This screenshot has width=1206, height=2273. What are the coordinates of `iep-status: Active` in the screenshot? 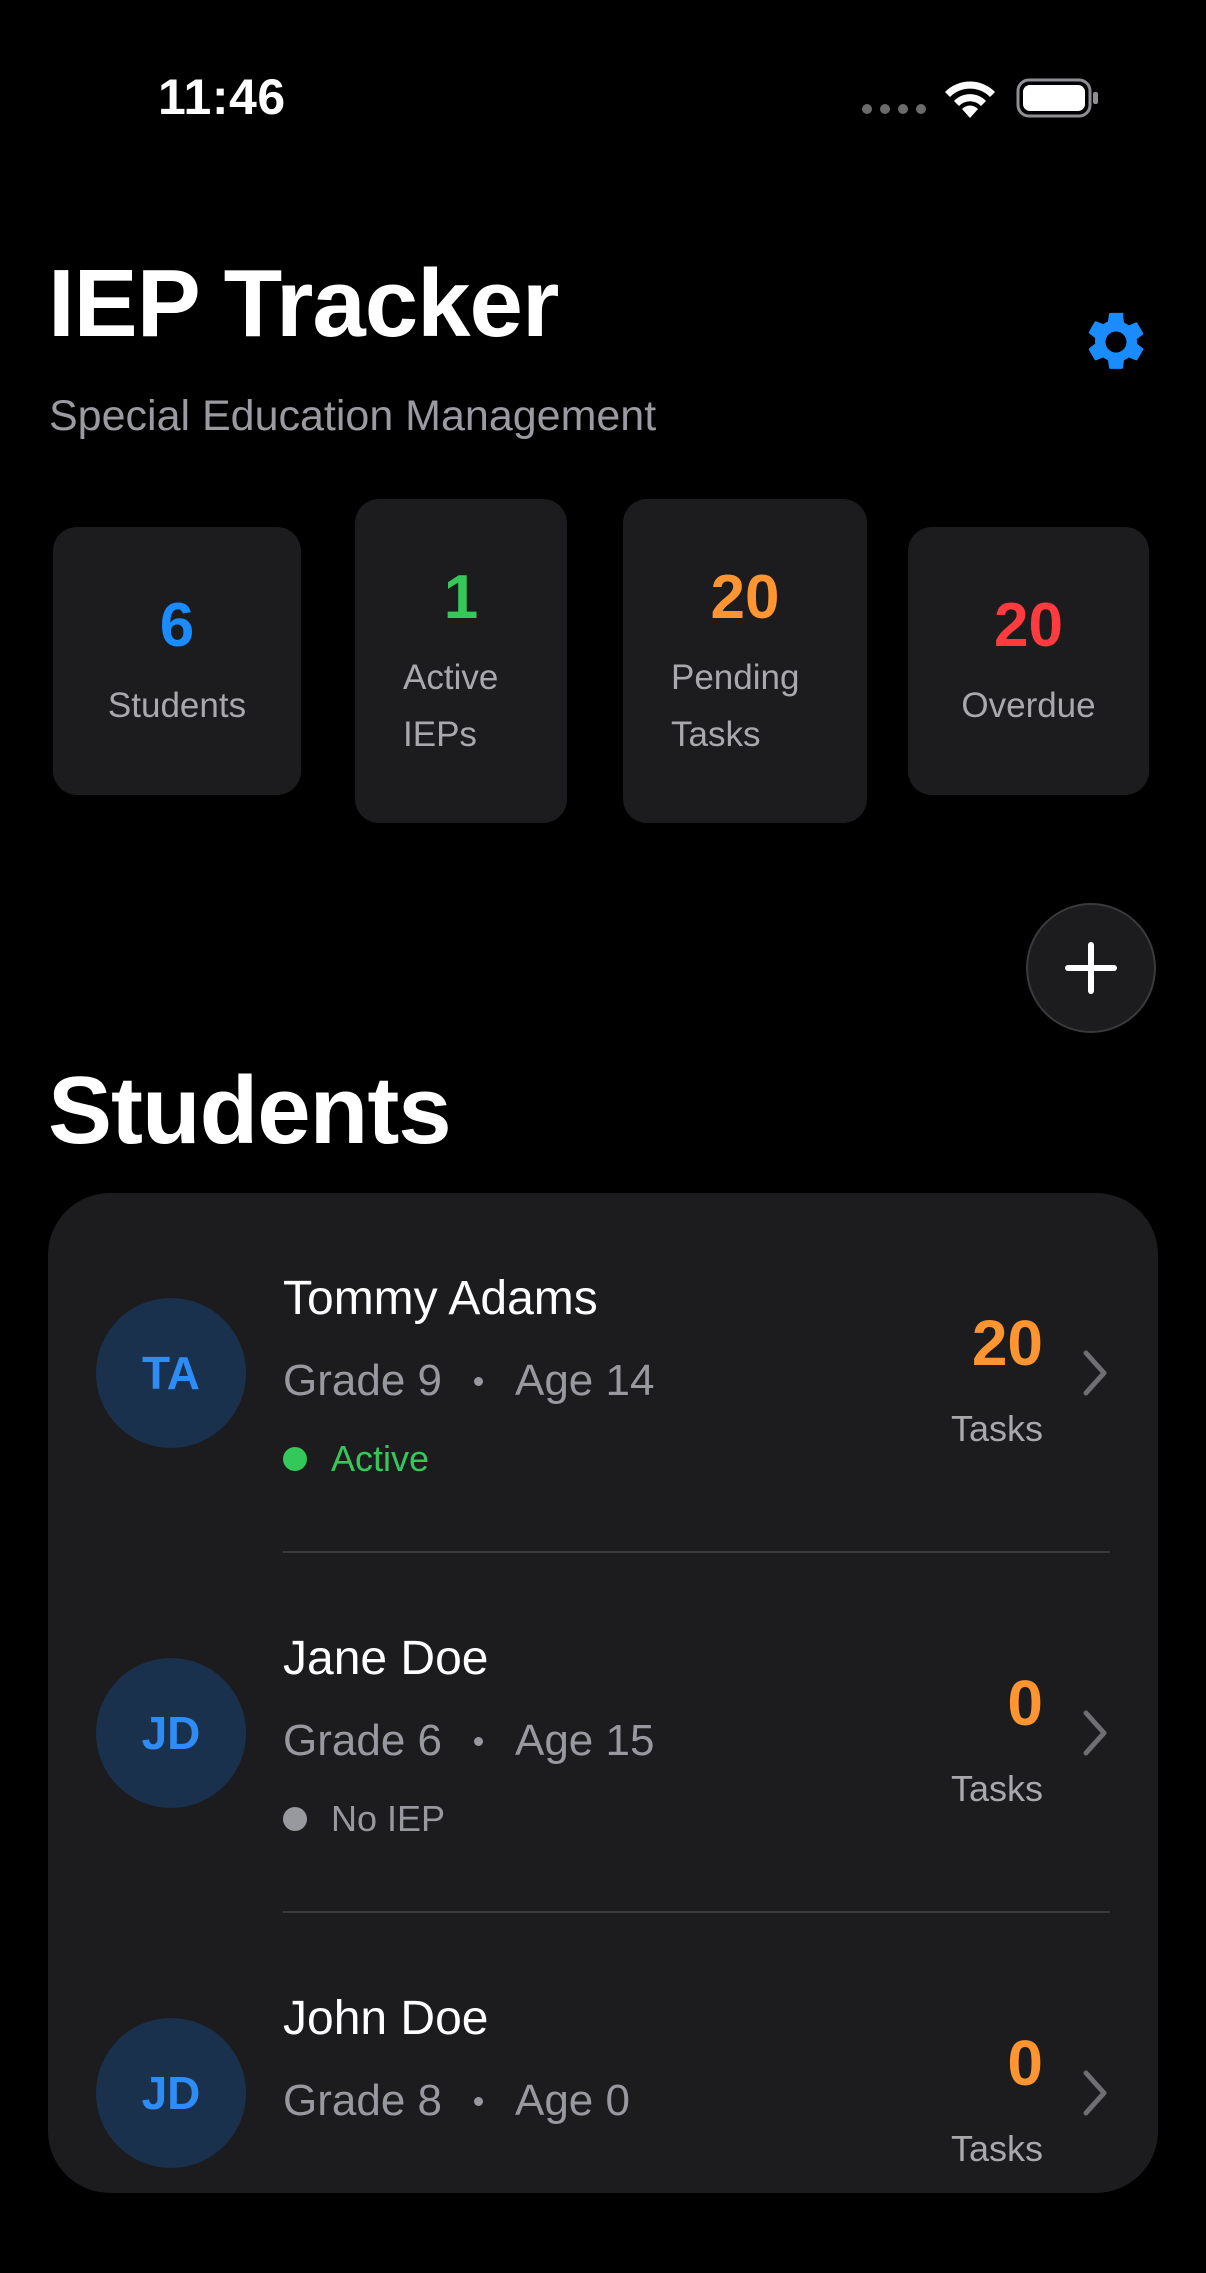 It's located at (356, 1459).